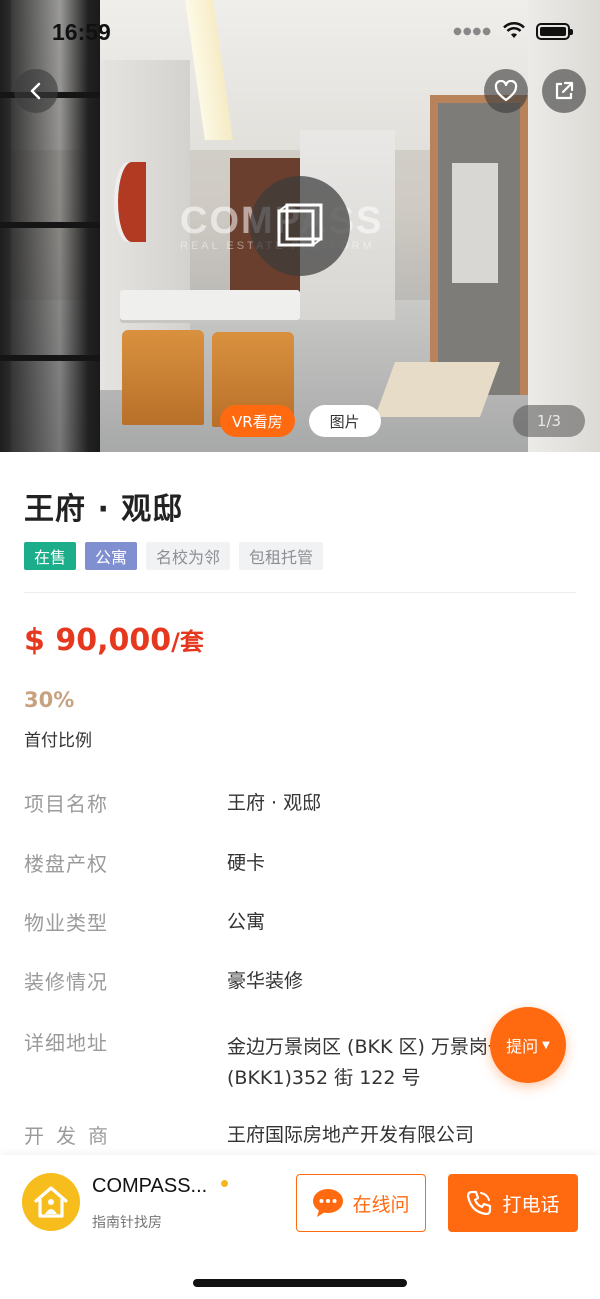 The width and height of the screenshot is (600, 1299). I want to click on call-button: 打电话, so click(513, 1203).